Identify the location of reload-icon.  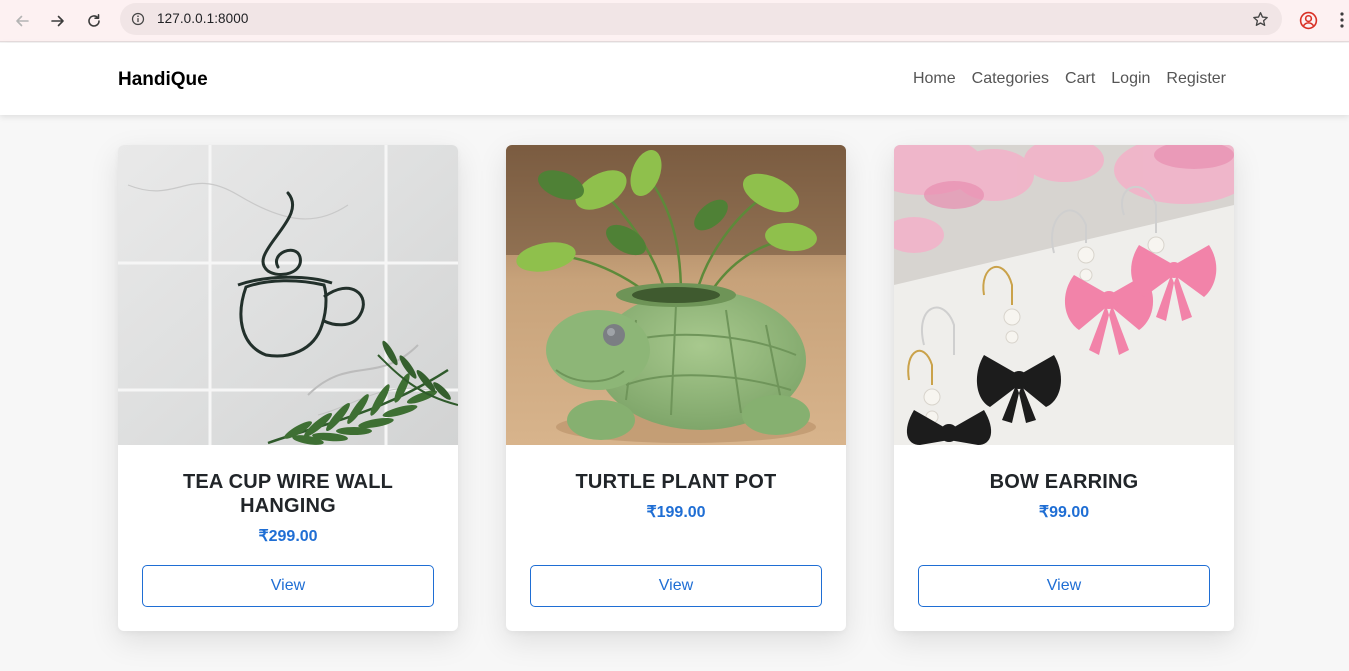
(94, 20).